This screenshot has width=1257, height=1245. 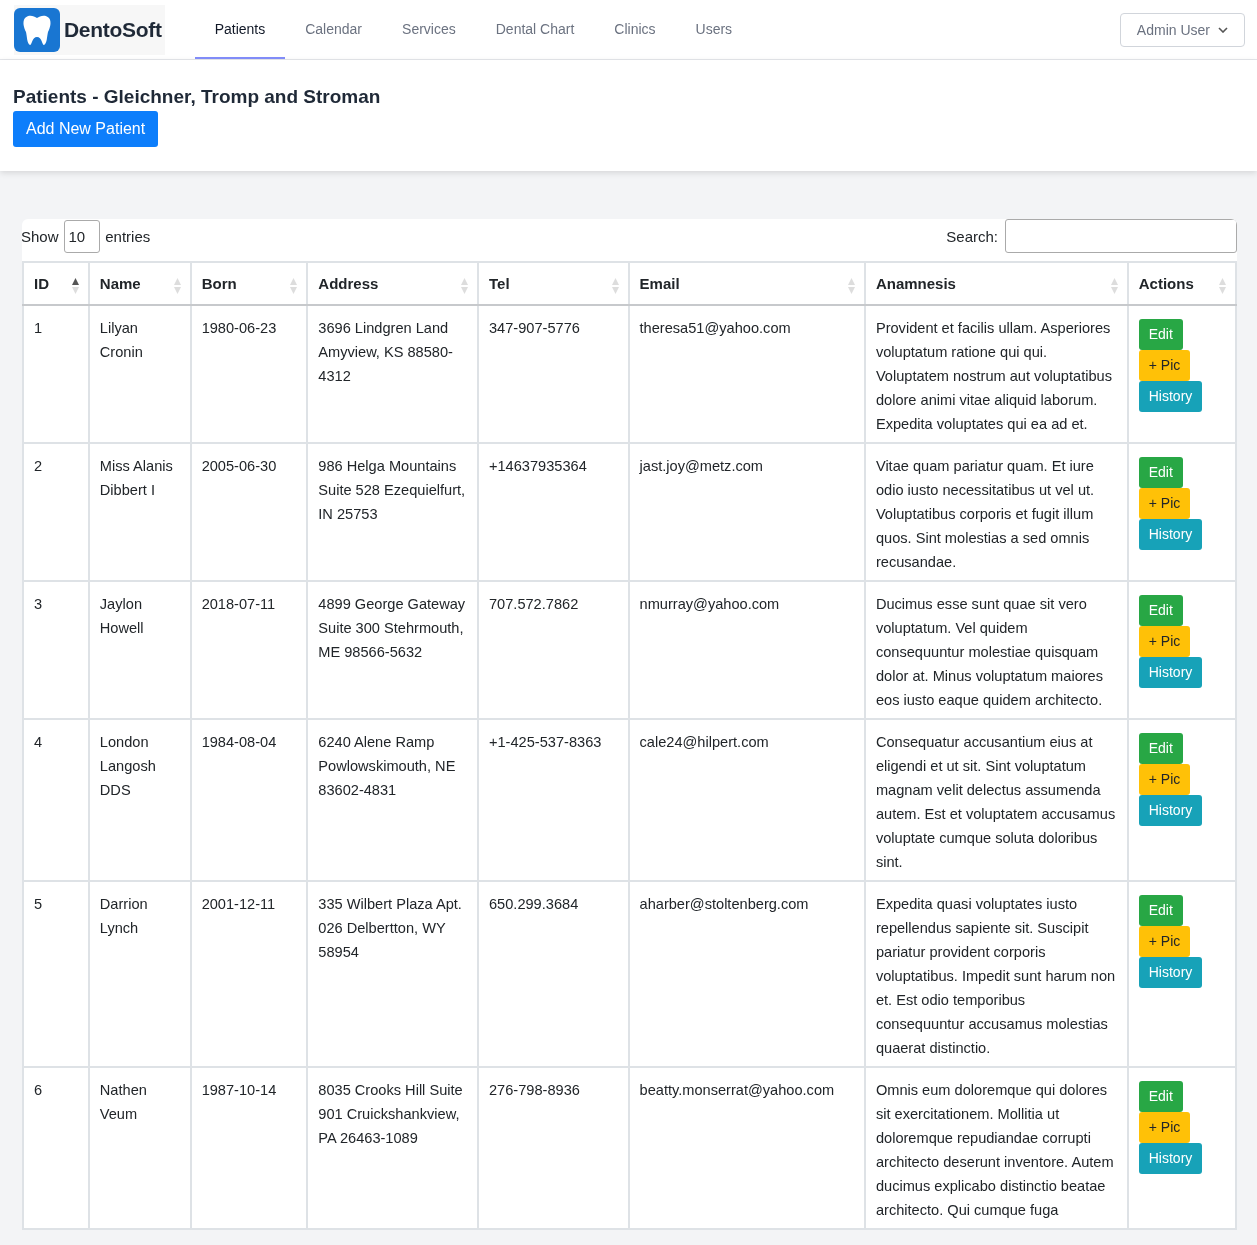 I want to click on table-cell: 3696 Lindgren Land Amyview, KS 88580-4312, so click(x=385, y=352).